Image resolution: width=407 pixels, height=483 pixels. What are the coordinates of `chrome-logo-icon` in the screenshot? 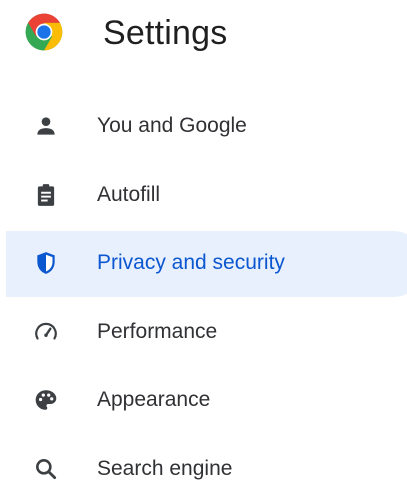 It's located at (44, 32).